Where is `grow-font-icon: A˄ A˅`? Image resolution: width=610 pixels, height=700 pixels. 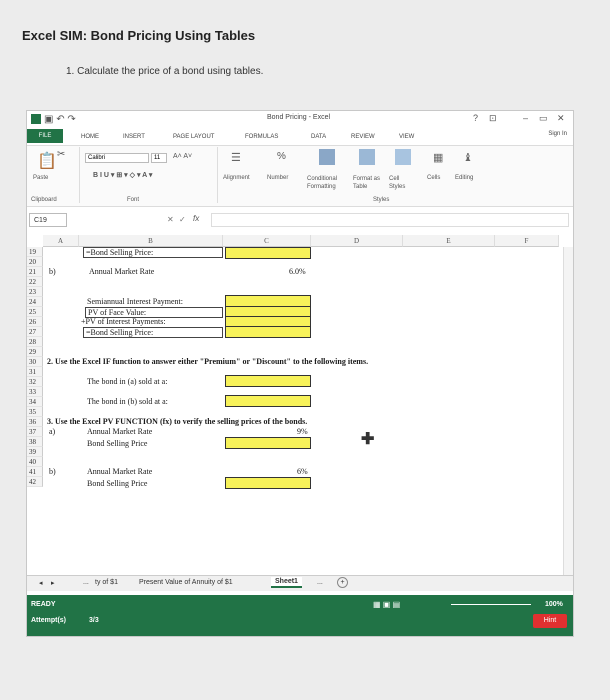 grow-font-icon: A˄ A˅ is located at coordinates (182, 156).